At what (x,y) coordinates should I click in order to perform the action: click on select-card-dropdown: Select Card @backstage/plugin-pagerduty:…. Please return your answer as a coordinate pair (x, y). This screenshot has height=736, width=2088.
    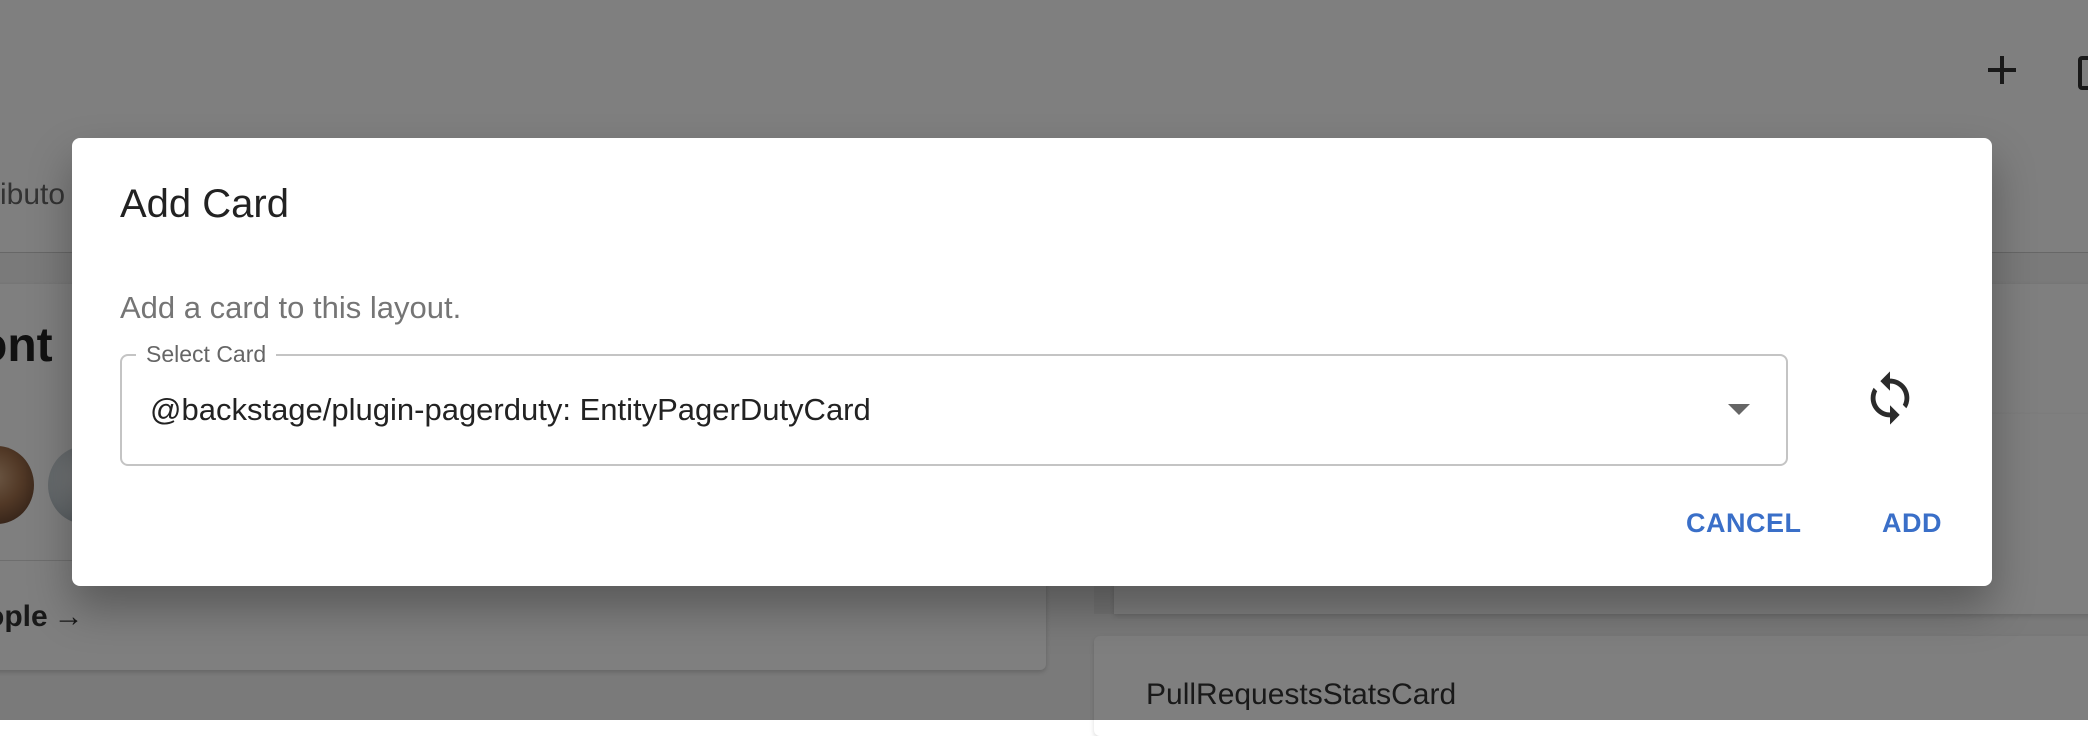
    Looking at the image, I should click on (954, 403).